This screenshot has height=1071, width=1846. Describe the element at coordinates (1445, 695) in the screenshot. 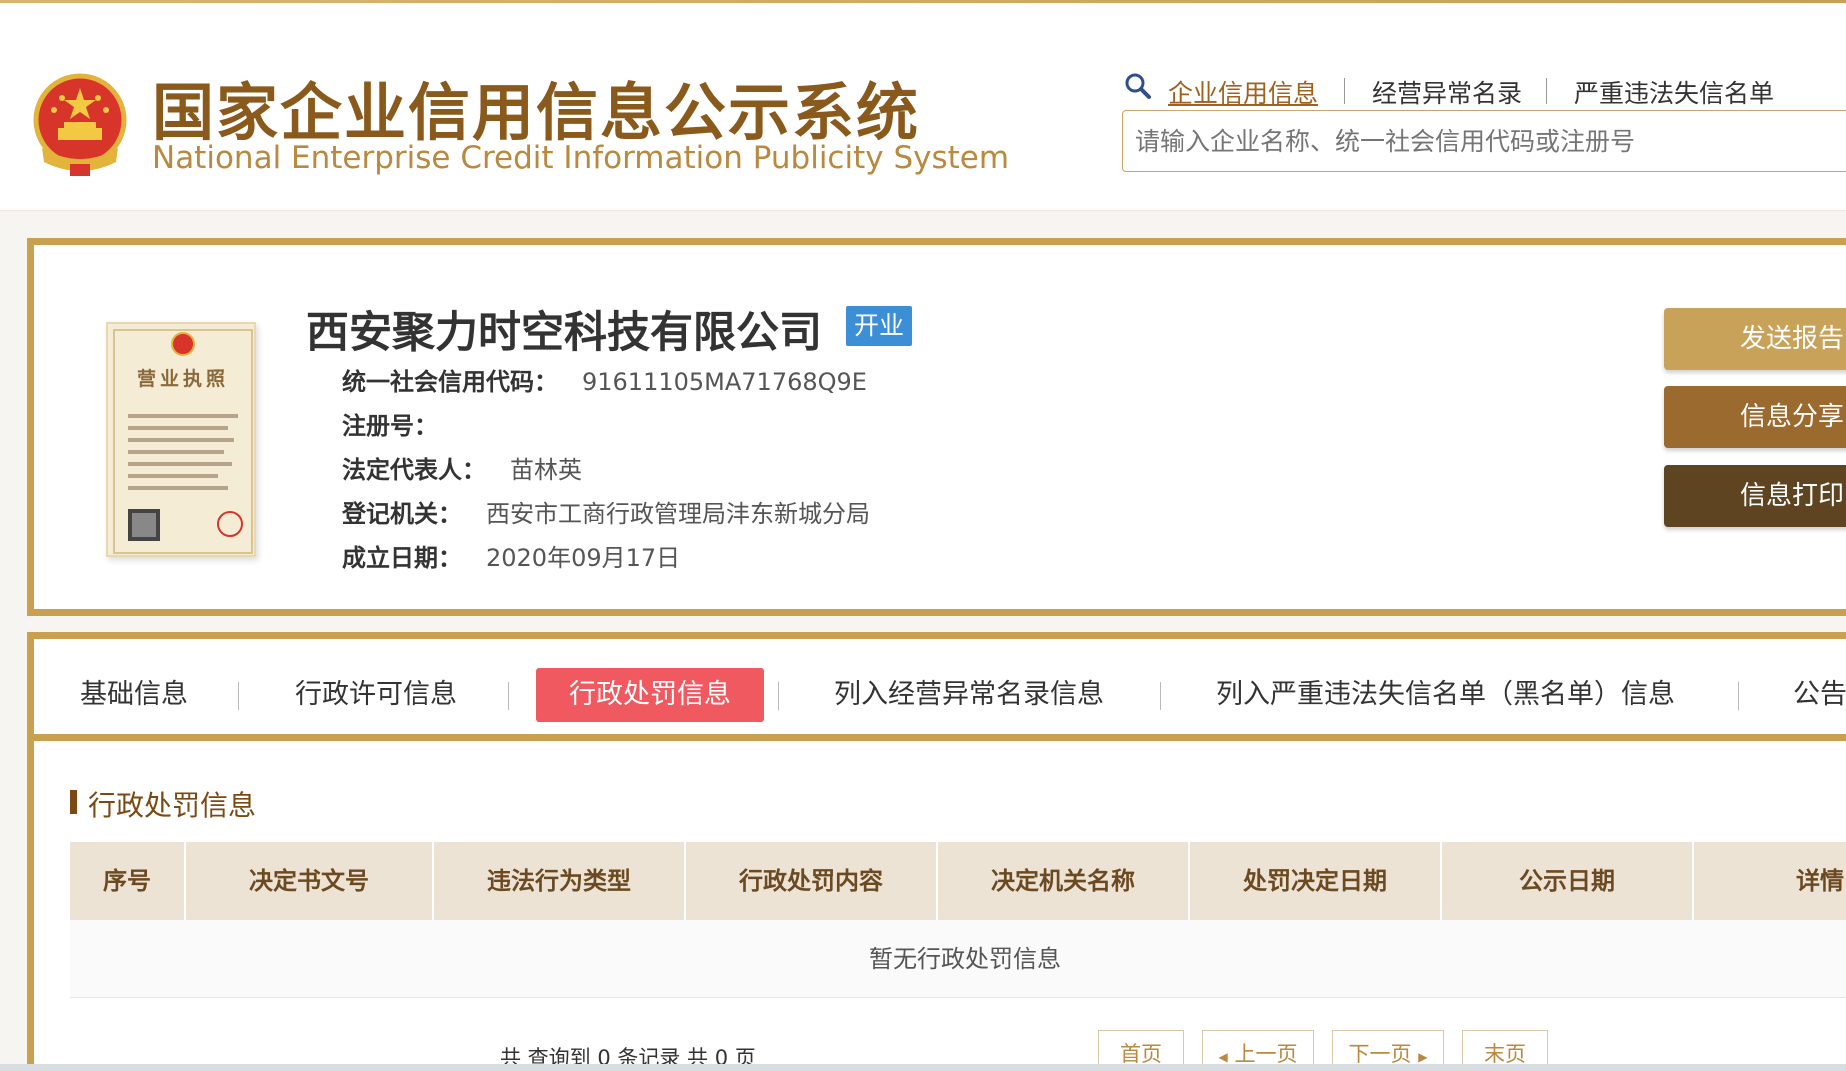

I see `tab-blacklist-info: 列入严重违法失信名单（黑名单）信息` at that location.